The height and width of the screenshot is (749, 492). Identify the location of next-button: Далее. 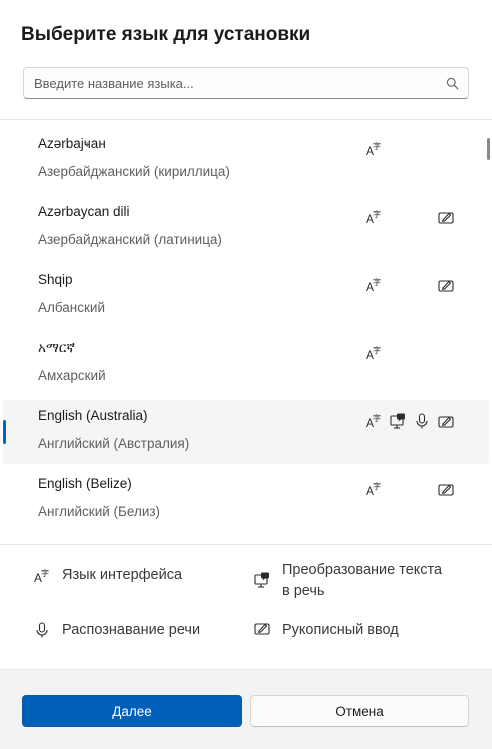
(132, 711).